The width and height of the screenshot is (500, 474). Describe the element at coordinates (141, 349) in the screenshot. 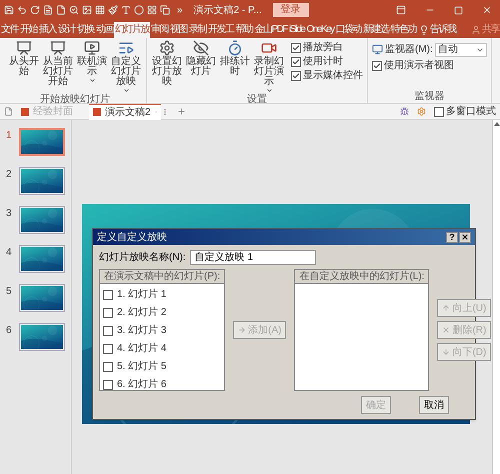

I see `list-item: 4. 幻灯片 4` at that location.